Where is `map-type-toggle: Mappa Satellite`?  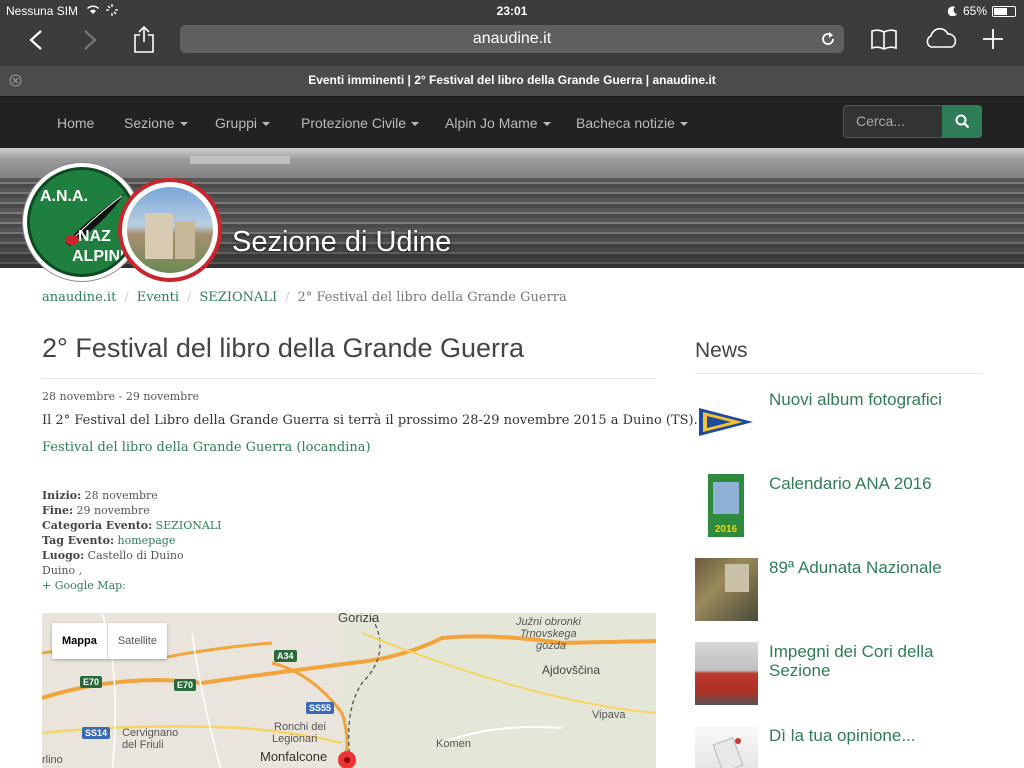
map-type-toggle: Mappa Satellite is located at coordinates (109, 641).